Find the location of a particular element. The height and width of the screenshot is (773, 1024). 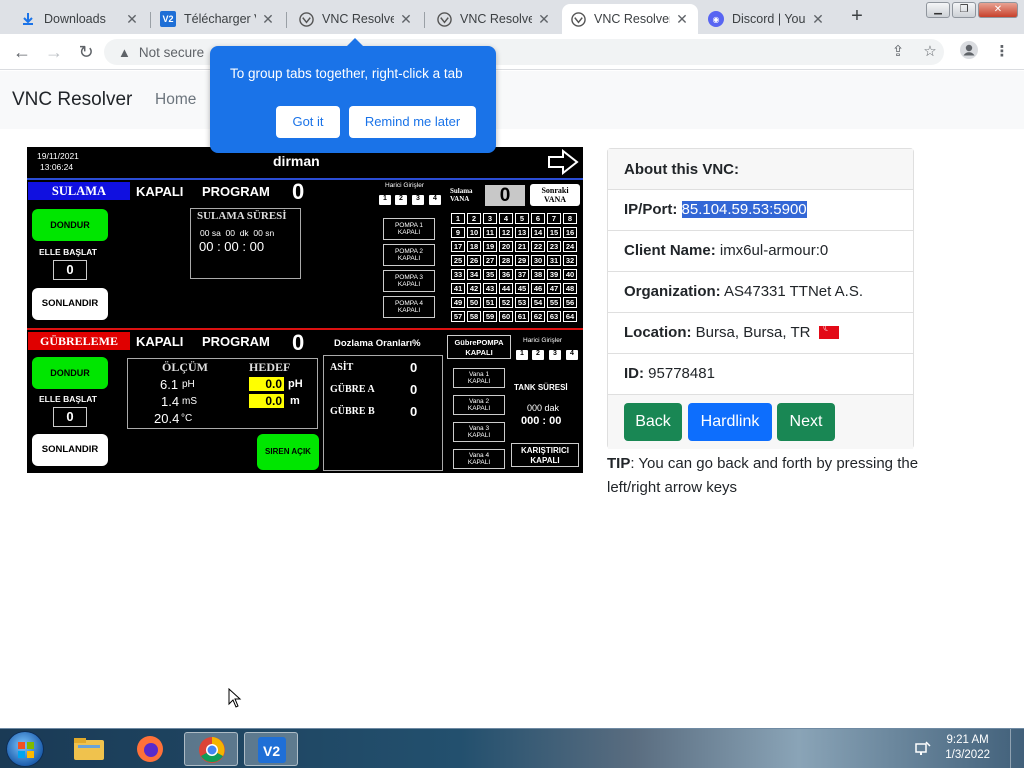

valve-cell: 7 is located at coordinates (554, 218).